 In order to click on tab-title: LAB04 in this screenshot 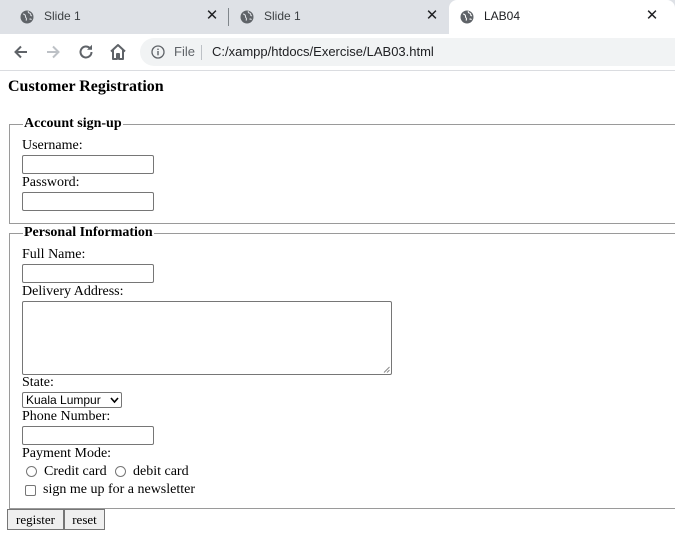, I will do `click(502, 16)`.